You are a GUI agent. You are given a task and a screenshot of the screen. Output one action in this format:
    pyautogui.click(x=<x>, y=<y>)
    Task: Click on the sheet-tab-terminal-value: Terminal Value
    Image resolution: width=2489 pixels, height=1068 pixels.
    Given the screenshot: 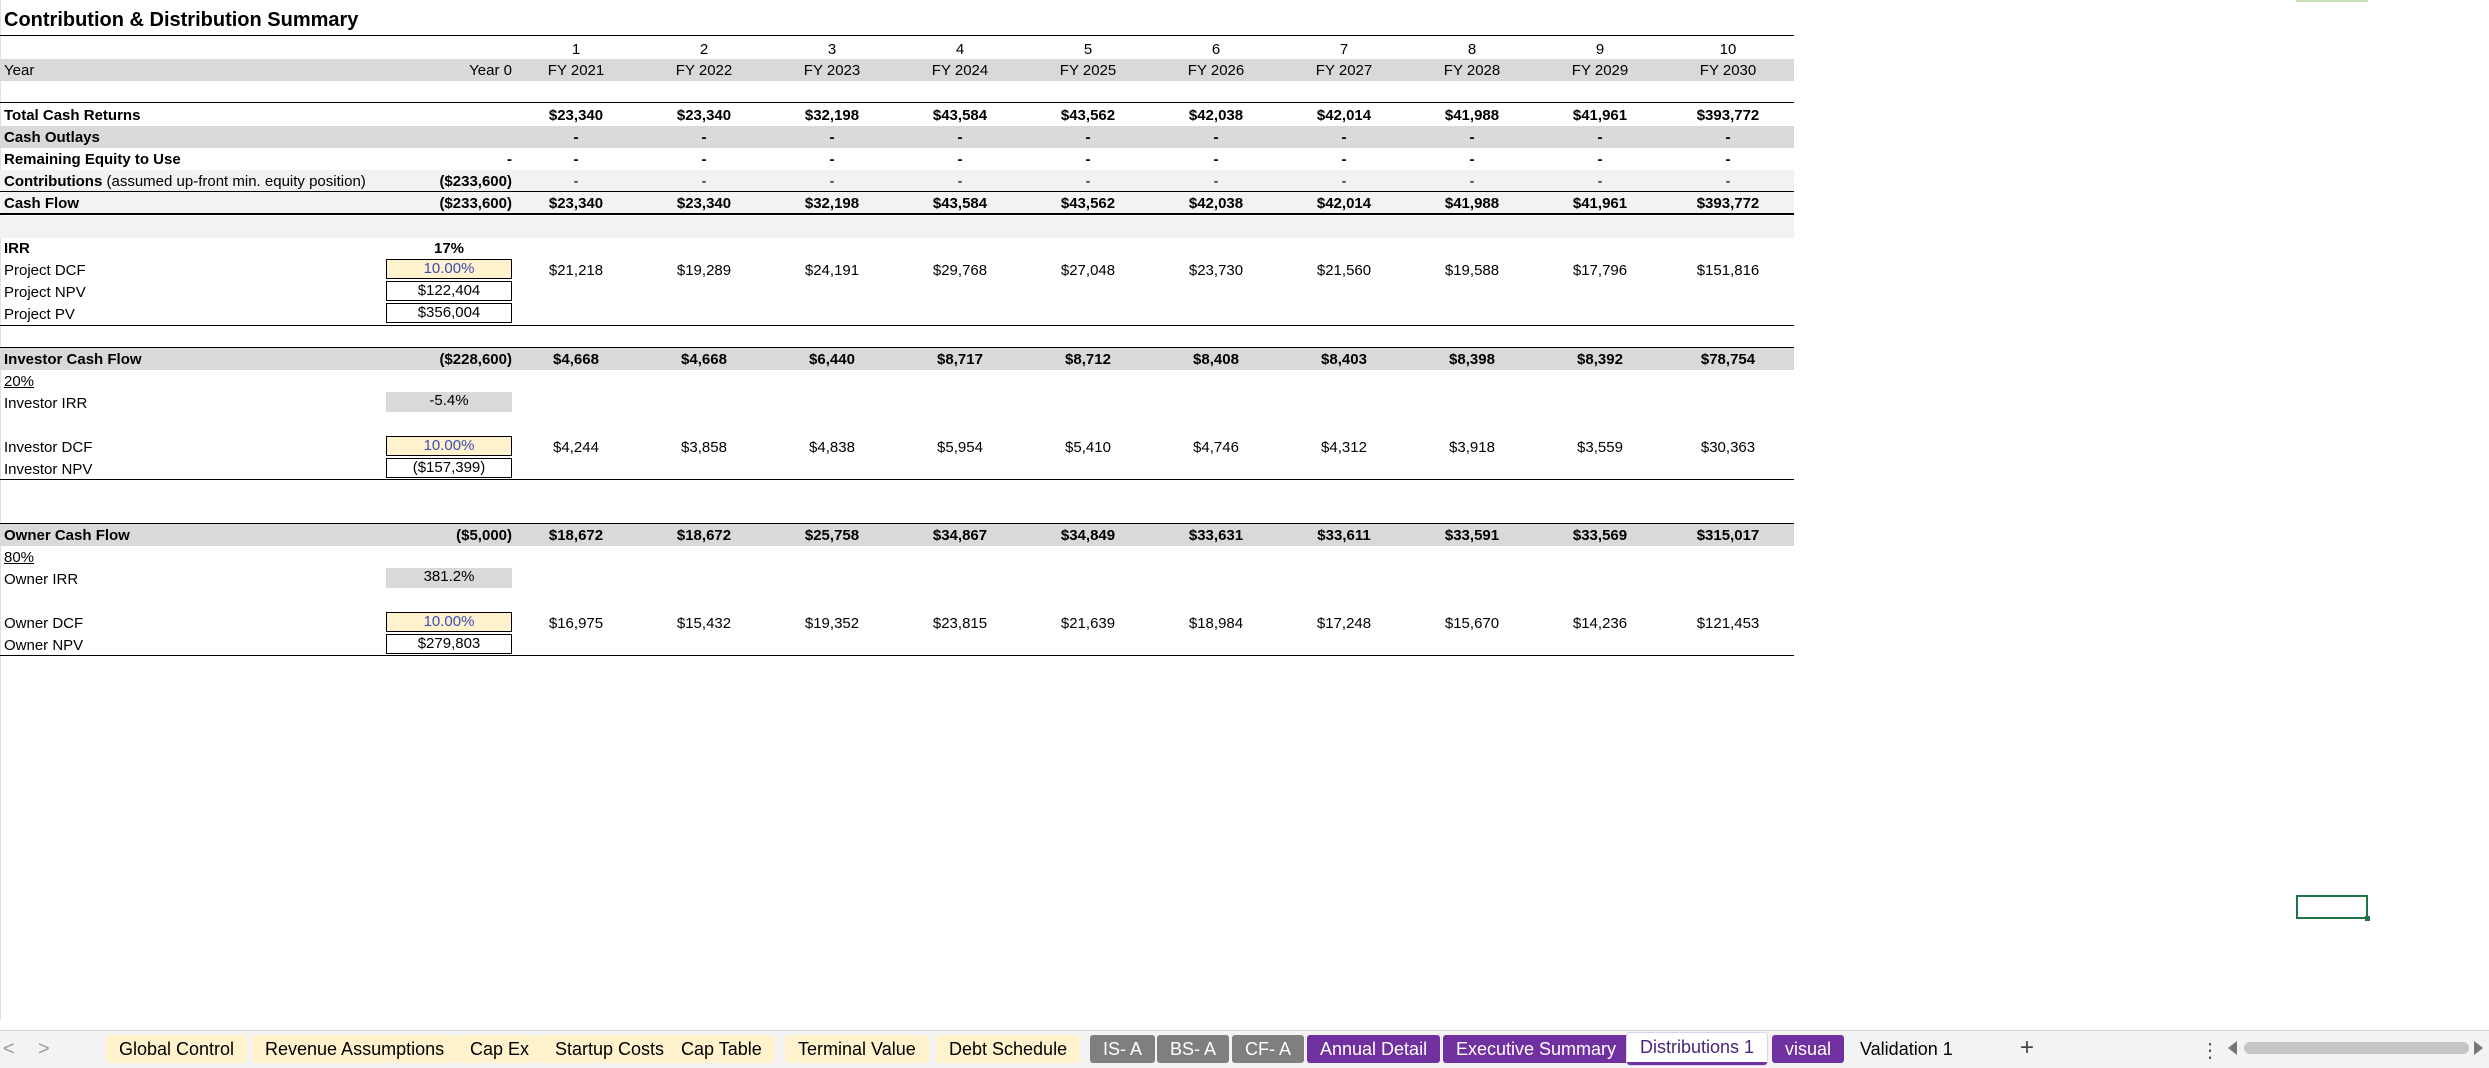 What is the action you would take?
    pyautogui.click(x=857, y=1049)
    